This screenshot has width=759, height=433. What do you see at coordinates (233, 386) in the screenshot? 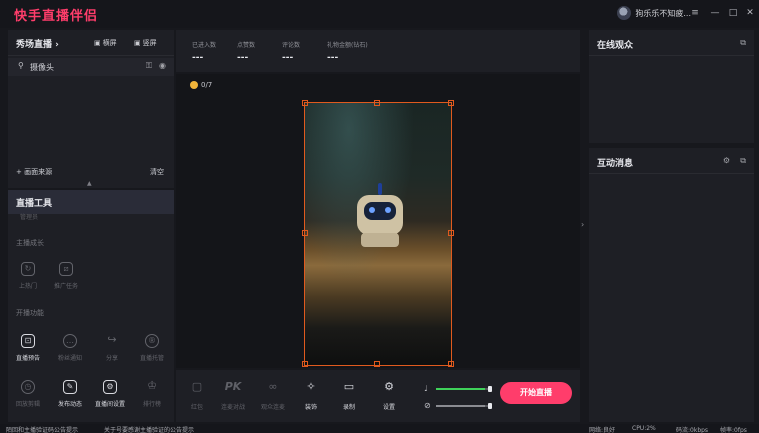
I see `pk-icon: PK` at bounding box center [233, 386].